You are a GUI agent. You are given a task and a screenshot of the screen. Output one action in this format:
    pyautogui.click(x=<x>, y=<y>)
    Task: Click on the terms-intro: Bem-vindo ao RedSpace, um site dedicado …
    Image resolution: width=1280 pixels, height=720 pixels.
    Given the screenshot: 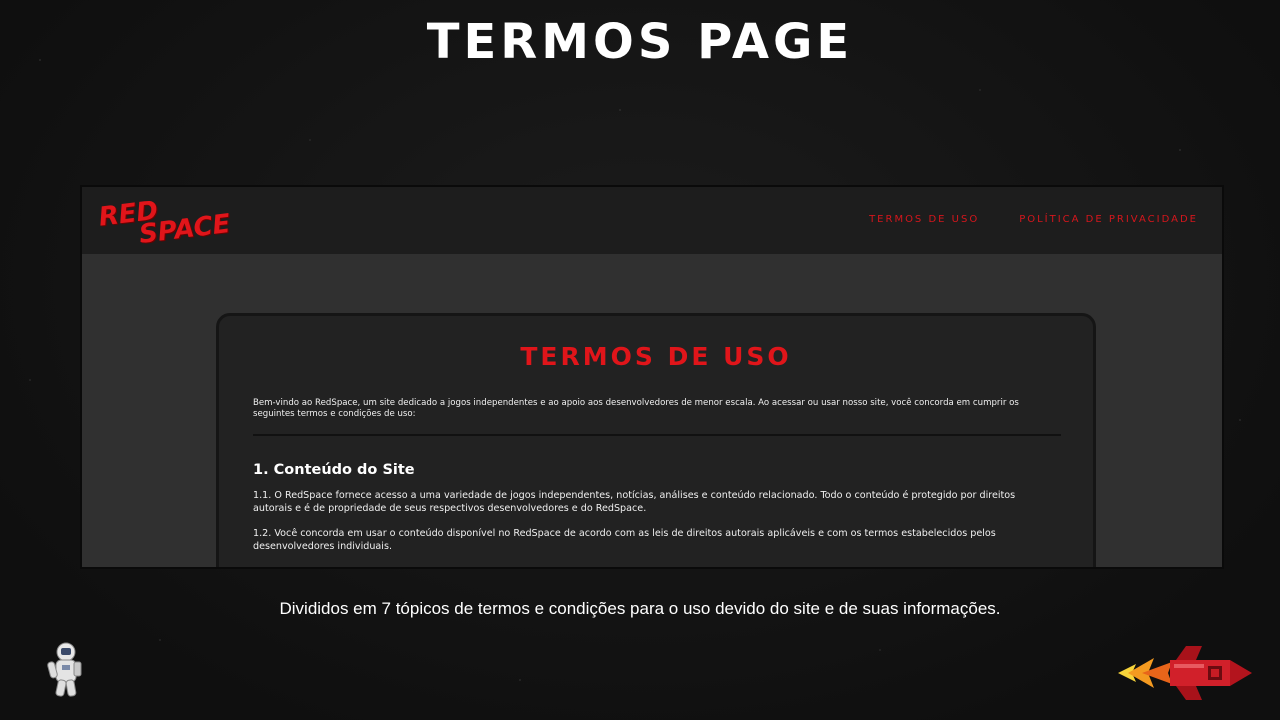 What is the action you would take?
    pyautogui.click(x=636, y=408)
    